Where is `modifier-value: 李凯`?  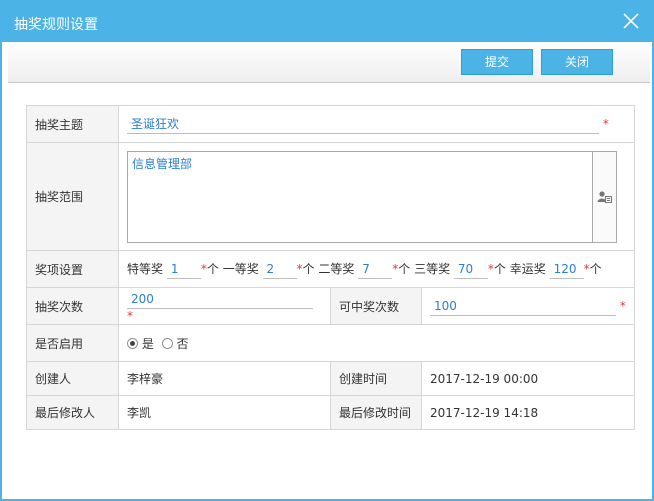 modifier-value: 李凯 is located at coordinates (224, 412).